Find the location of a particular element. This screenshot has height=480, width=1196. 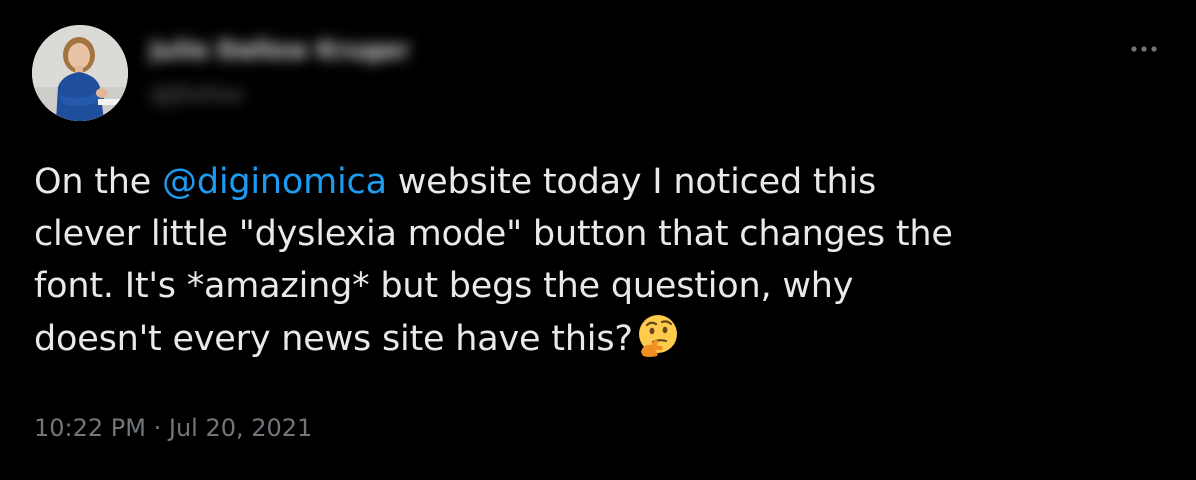

more-options-button is located at coordinates (1144, 49).